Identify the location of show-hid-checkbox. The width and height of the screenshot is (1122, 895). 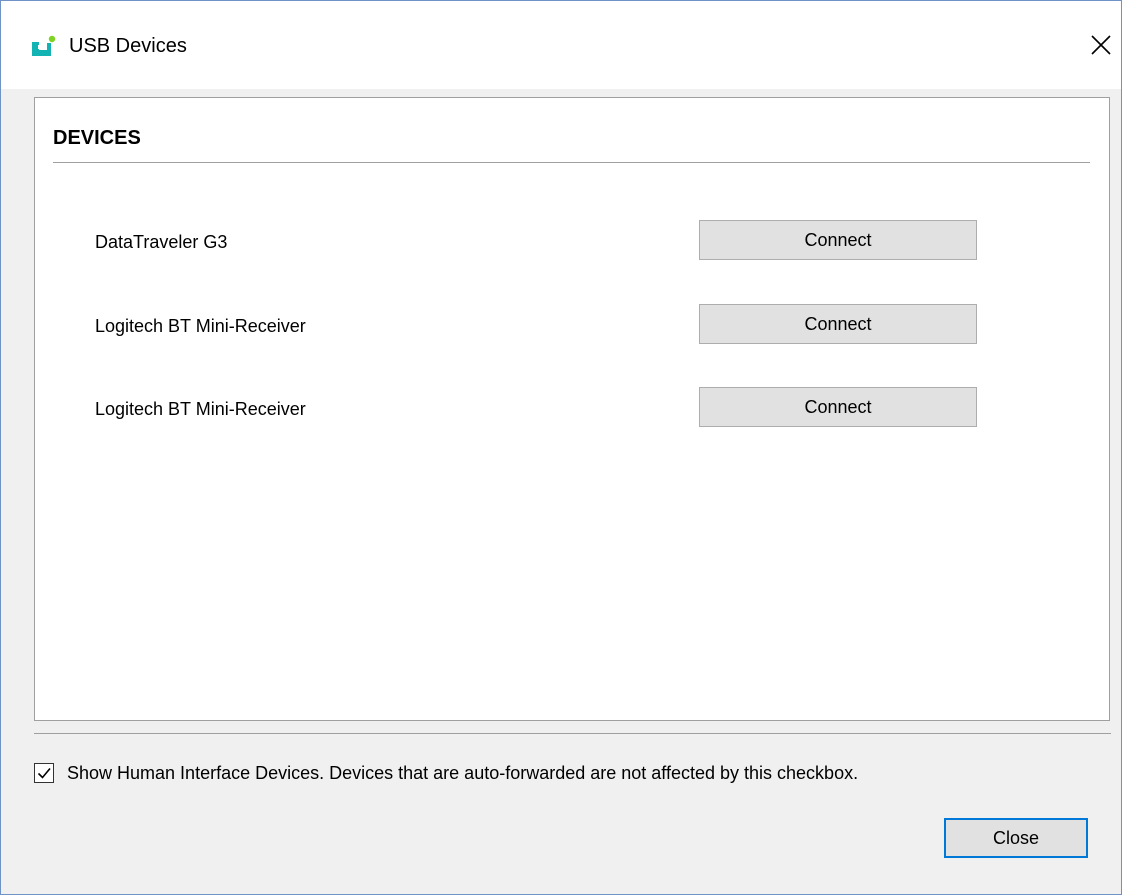
(44, 773).